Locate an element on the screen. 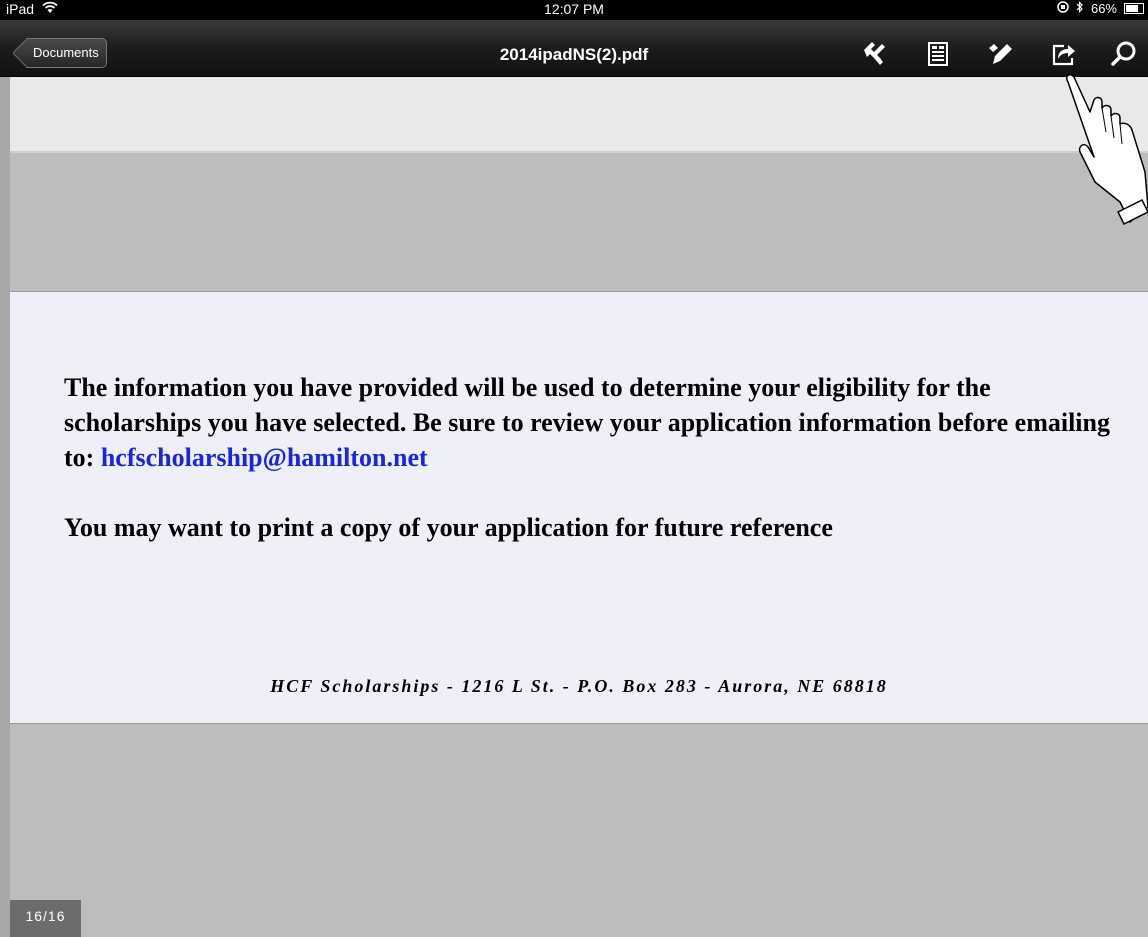 Image resolution: width=1148 pixels, height=937 pixels. previous-page-bottom is located at coordinates (579, 115).